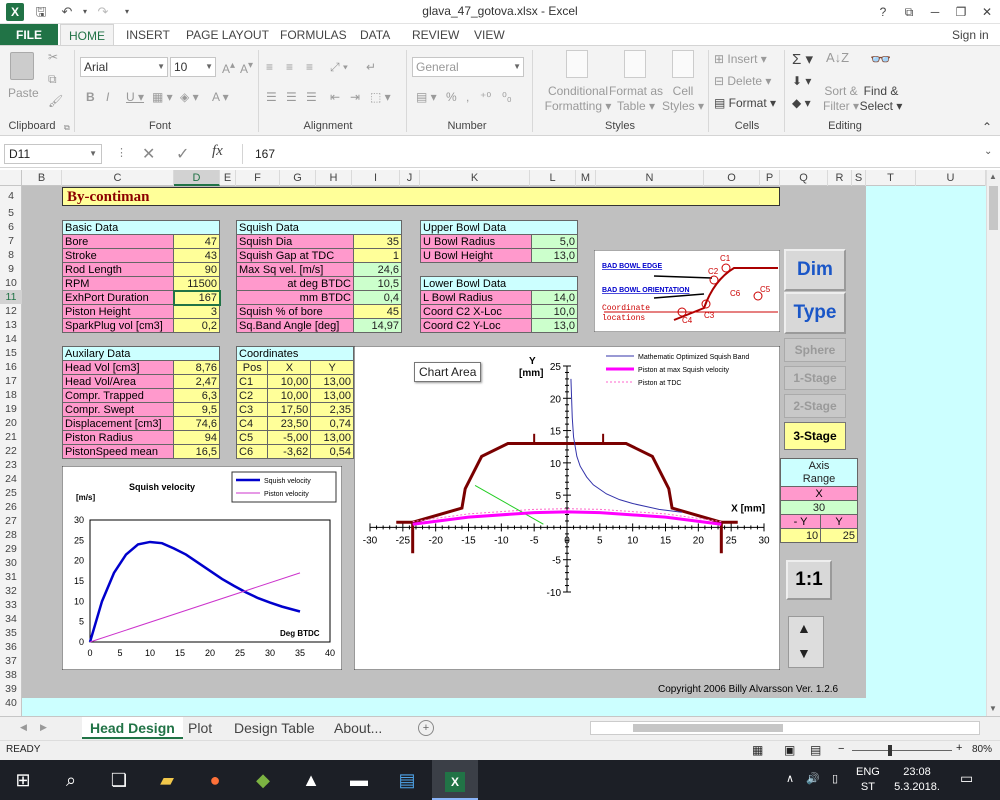 Image resolution: width=1000 pixels, height=800 pixels. What do you see at coordinates (132, 728) in the screenshot?
I see `sheet-tab-head-design: Head Design` at bounding box center [132, 728].